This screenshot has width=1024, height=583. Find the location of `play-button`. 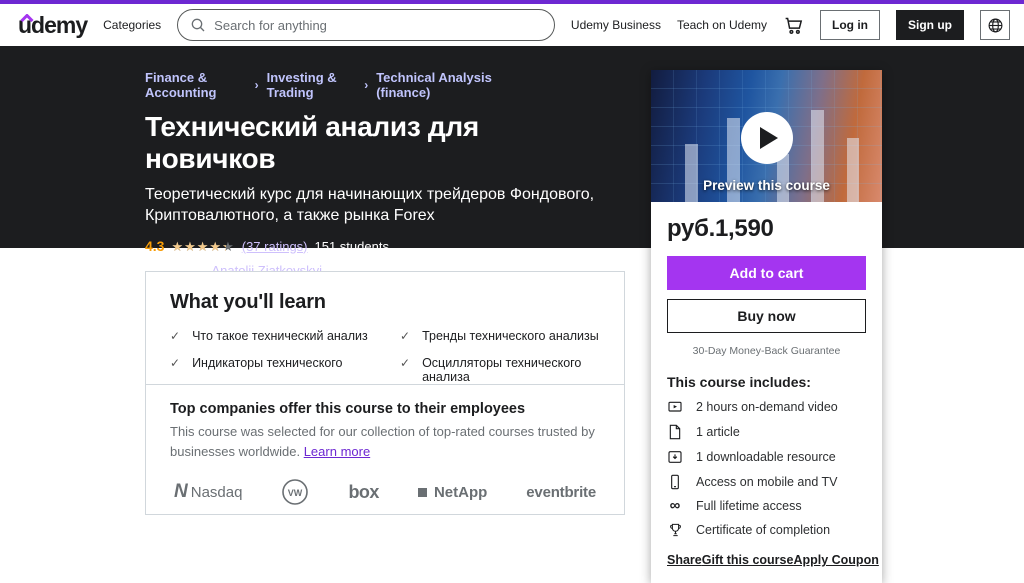

play-button is located at coordinates (766, 138).